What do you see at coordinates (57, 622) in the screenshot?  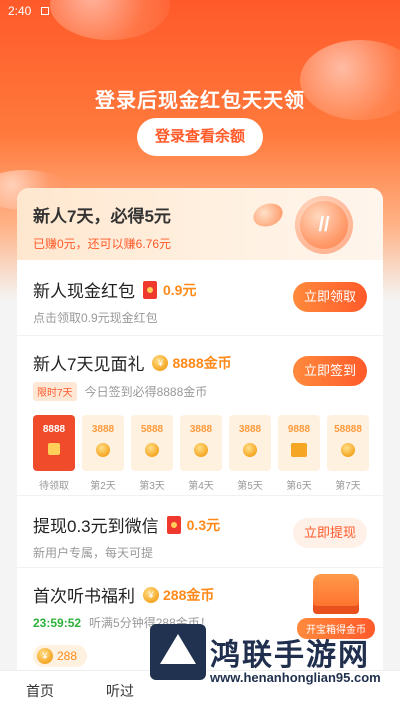 I see `countdown-timer: 23:59:52` at bounding box center [57, 622].